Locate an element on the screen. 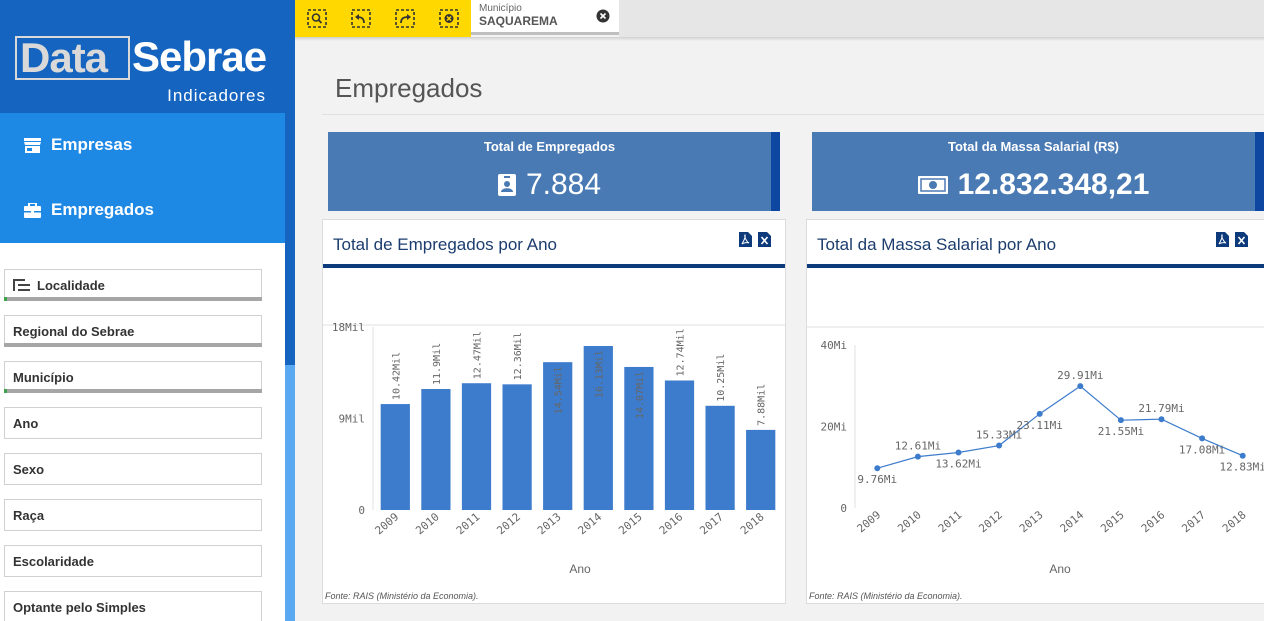  step-back-icon is located at coordinates (361, 18).